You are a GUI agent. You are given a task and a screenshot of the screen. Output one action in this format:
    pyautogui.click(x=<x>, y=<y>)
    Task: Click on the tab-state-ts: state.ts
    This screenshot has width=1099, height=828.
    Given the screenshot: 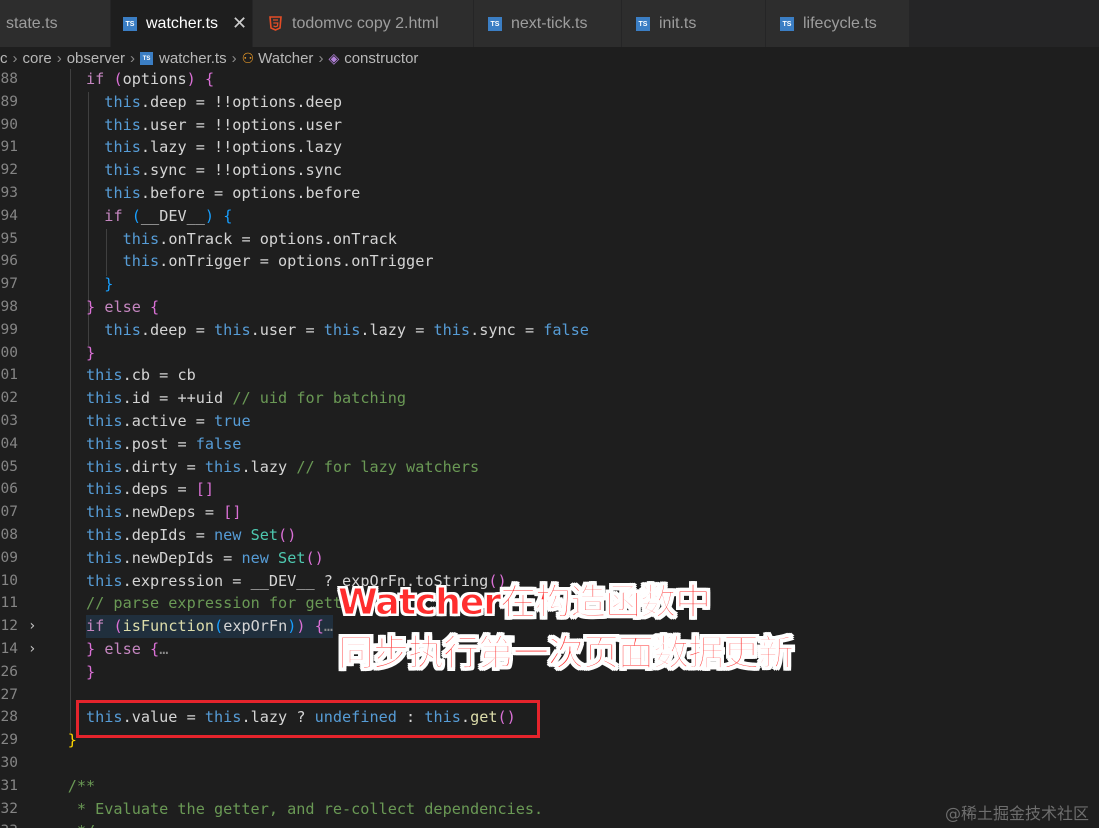 What is the action you would take?
    pyautogui.click(x=55, y=23)
    